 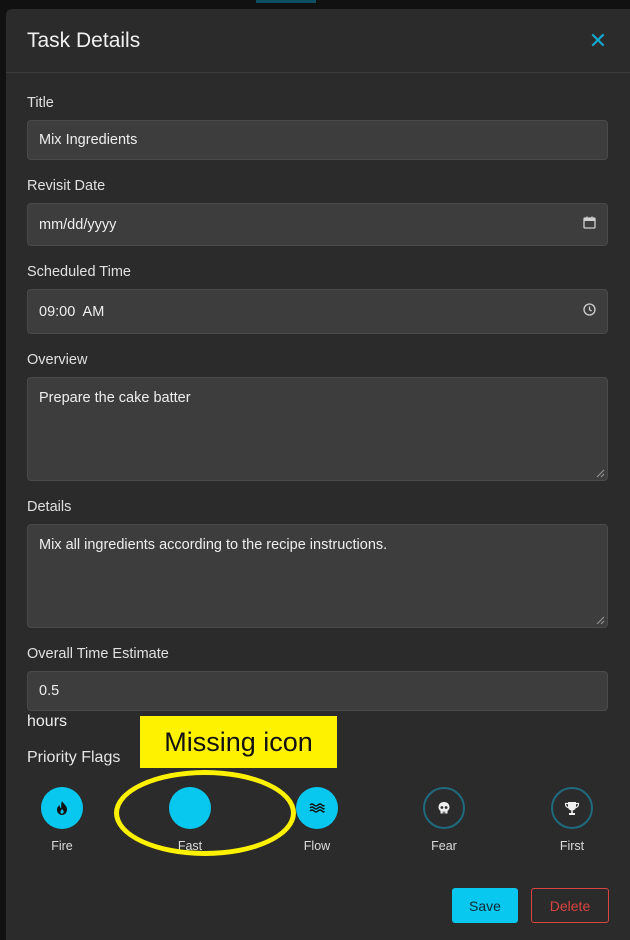 I want to click on waves-icon, so click(x=317, y=808).